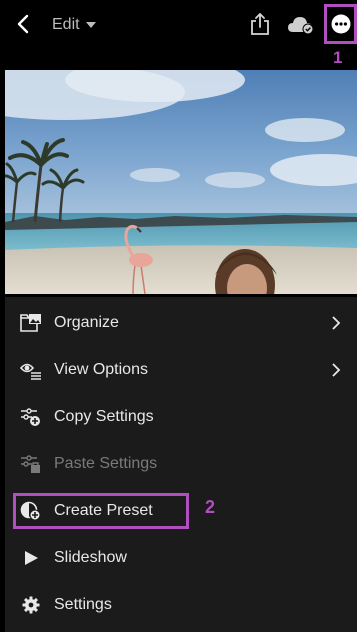 The height and width of the screenshot is (632, 357). Describe the element at coordinates (181, 323) in the screenshot. I see `menu-item-organize: Organize` at that location.